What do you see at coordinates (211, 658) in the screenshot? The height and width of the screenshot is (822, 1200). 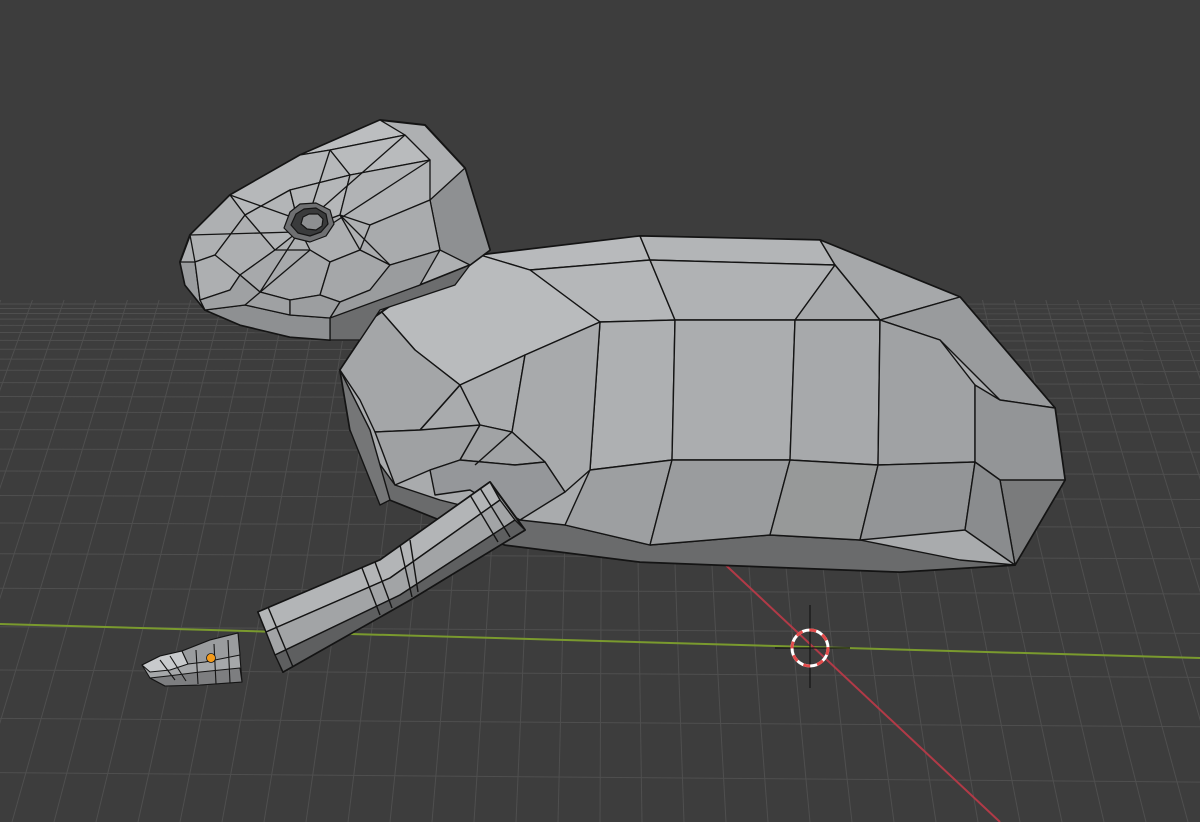 I see `object-origin-icon` at bounding box center [211, 658].